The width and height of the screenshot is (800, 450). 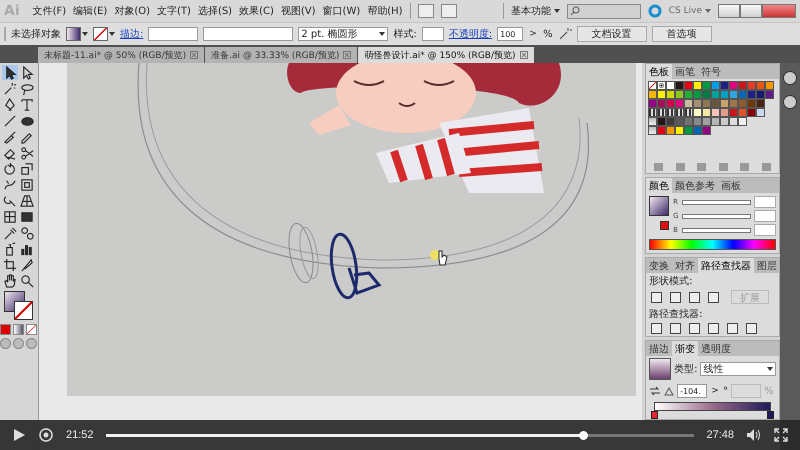 I want to click on play-icon, so click(x=19, y=435).